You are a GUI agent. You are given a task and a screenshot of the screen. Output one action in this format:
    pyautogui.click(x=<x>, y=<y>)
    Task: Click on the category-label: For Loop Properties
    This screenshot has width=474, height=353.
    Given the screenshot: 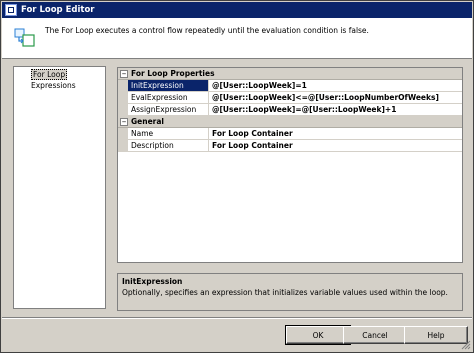 What is the action you would take?
    pyautogui.click(x=173, y=73)
    